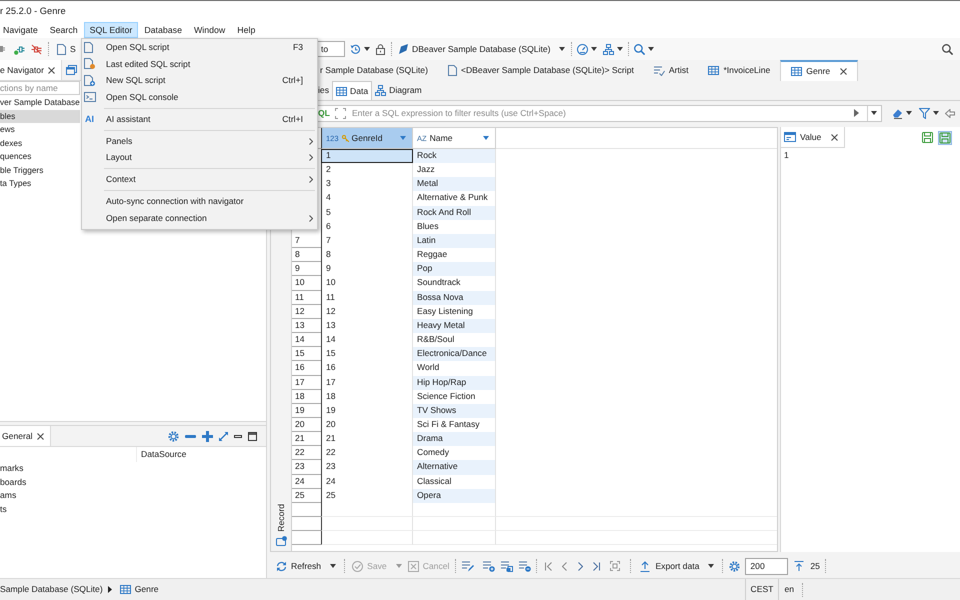  Describe the element at coordinates (40, 495) in the screenshot. I see `project-item: ams` at that location.